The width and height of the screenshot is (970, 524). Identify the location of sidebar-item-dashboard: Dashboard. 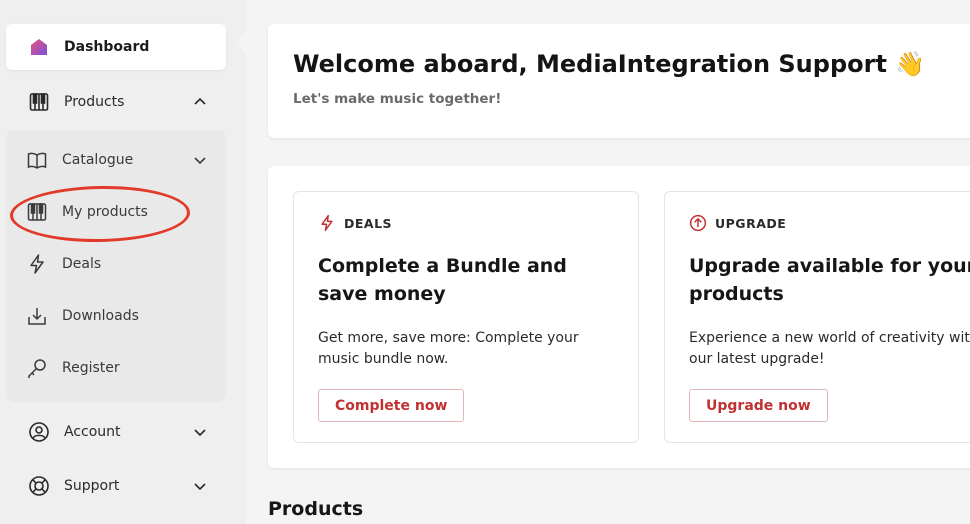
(116, 47).